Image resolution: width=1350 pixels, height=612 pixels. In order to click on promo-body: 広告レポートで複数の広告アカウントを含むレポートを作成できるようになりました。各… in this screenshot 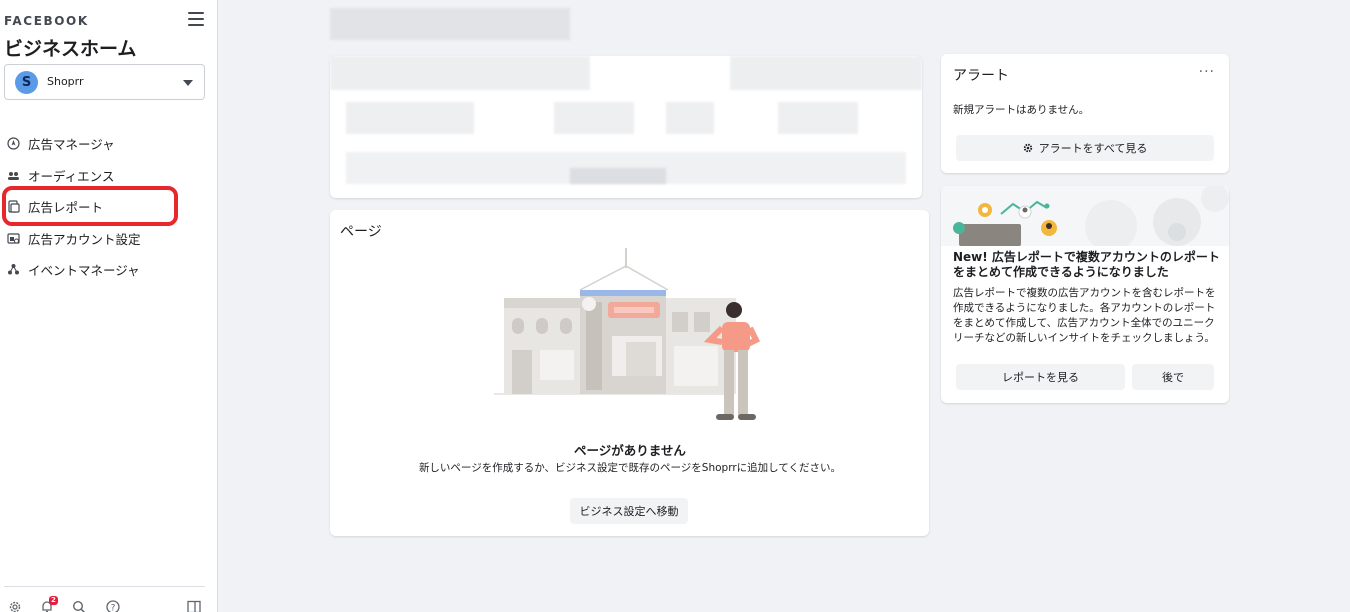, I will do `click(1084, 315)`.